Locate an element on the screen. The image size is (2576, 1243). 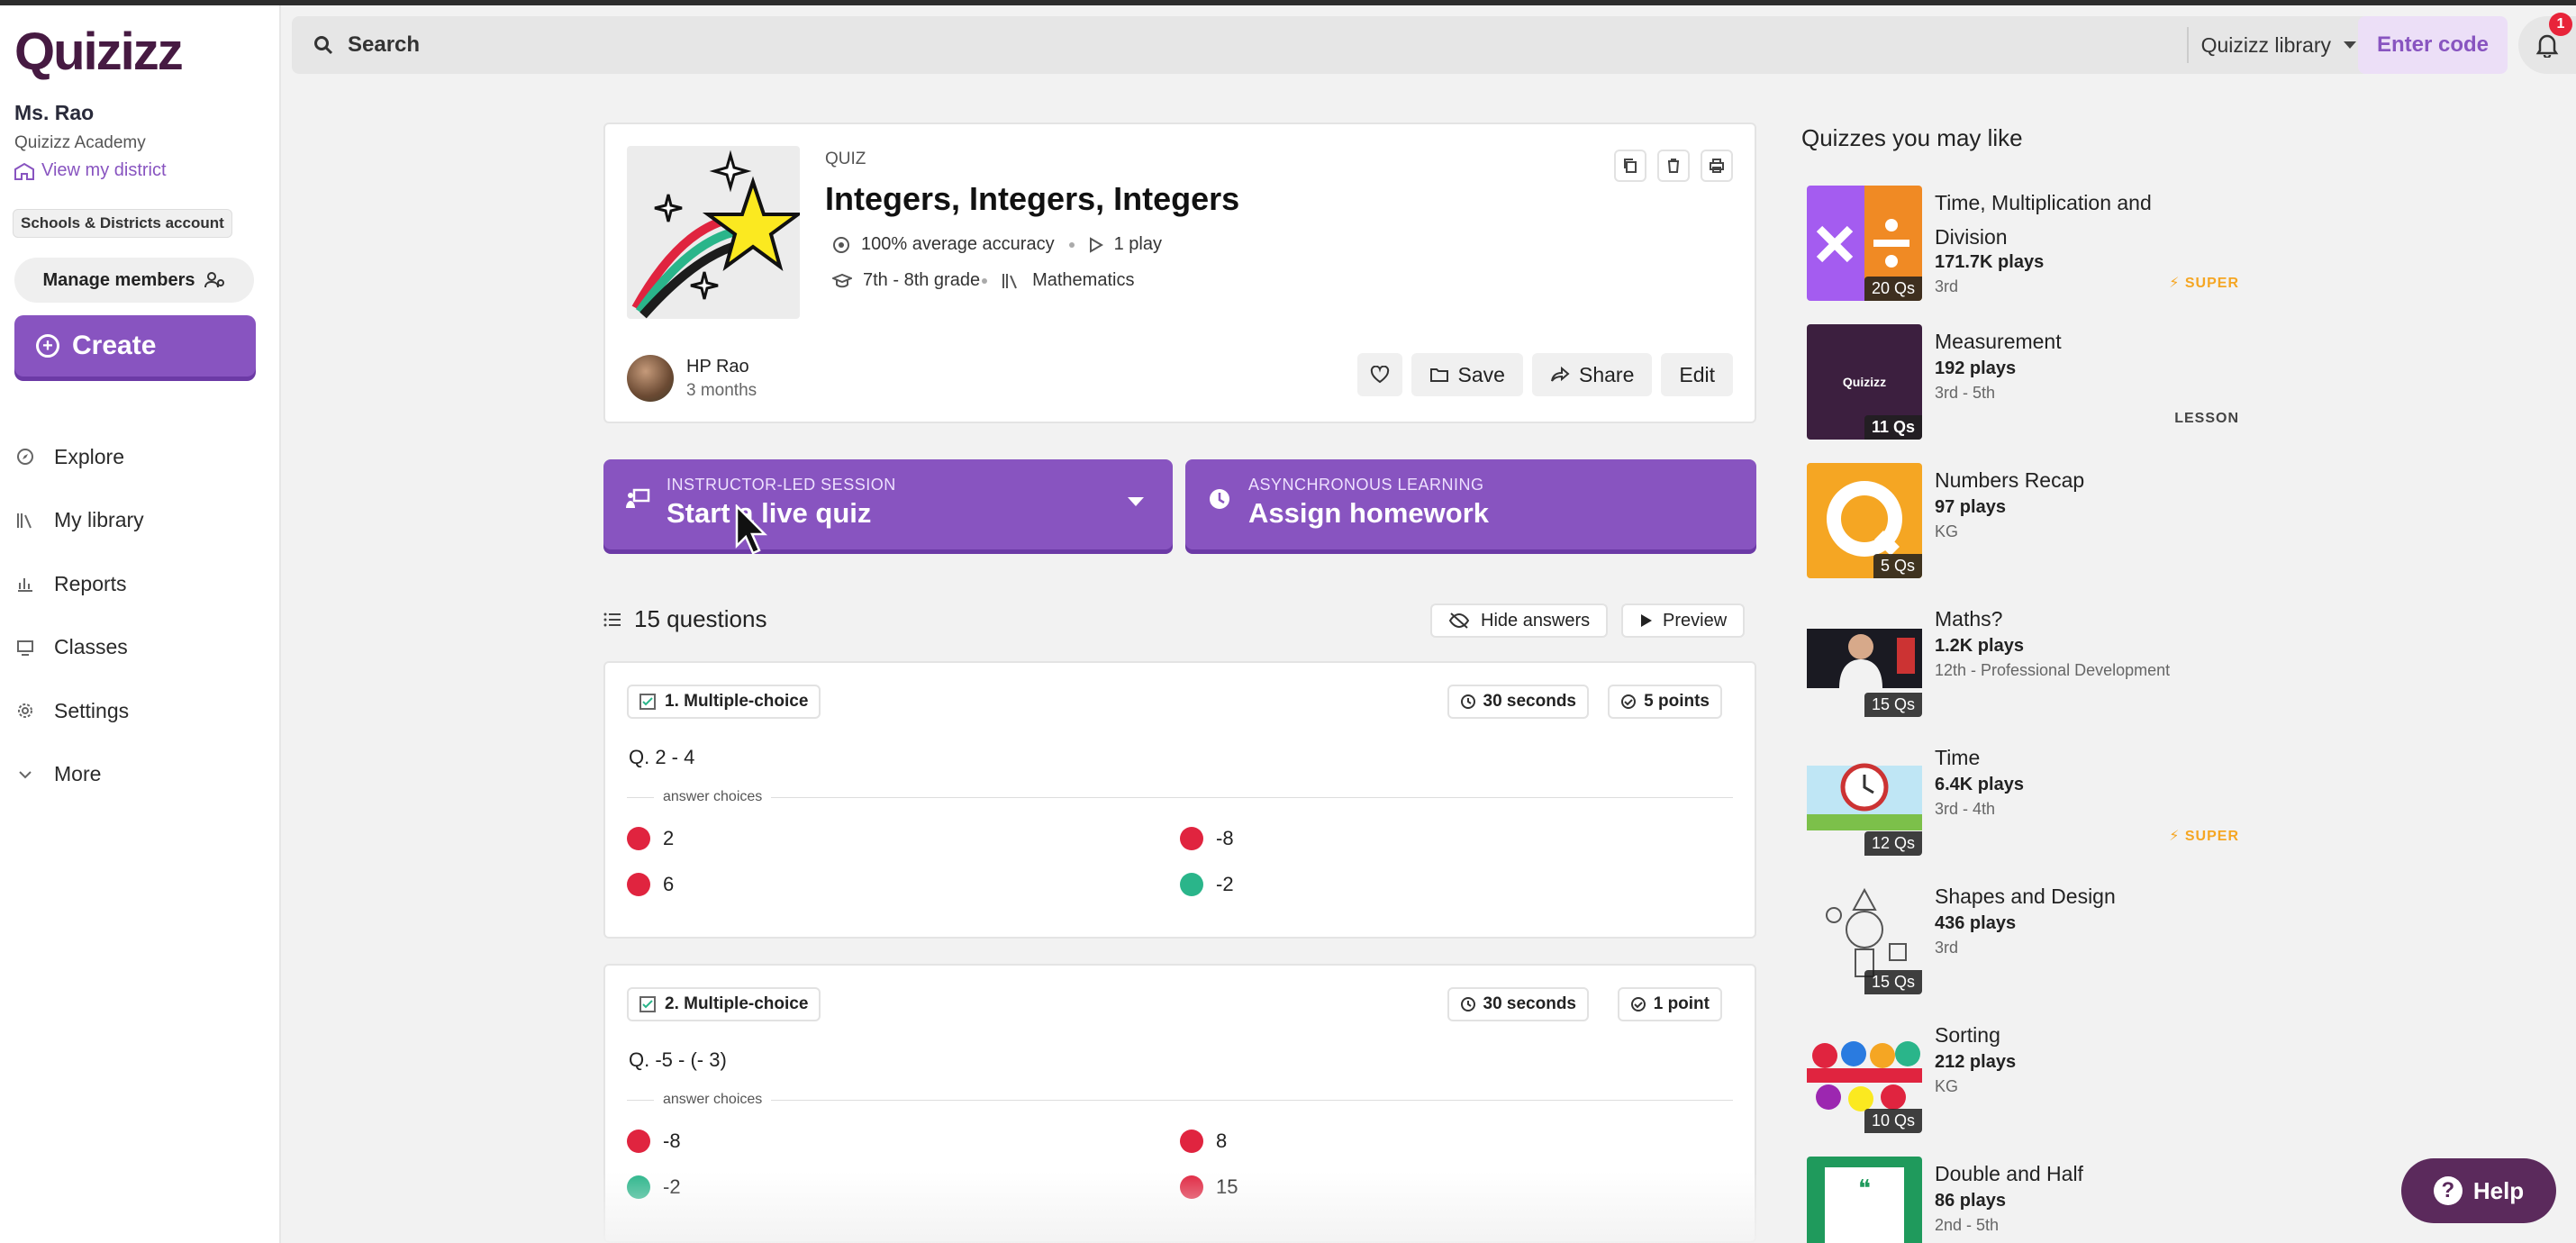
assign-homework-button: ASYNCHRONOUS LEARNING Assign homework is located at coordinates (1470, 504).